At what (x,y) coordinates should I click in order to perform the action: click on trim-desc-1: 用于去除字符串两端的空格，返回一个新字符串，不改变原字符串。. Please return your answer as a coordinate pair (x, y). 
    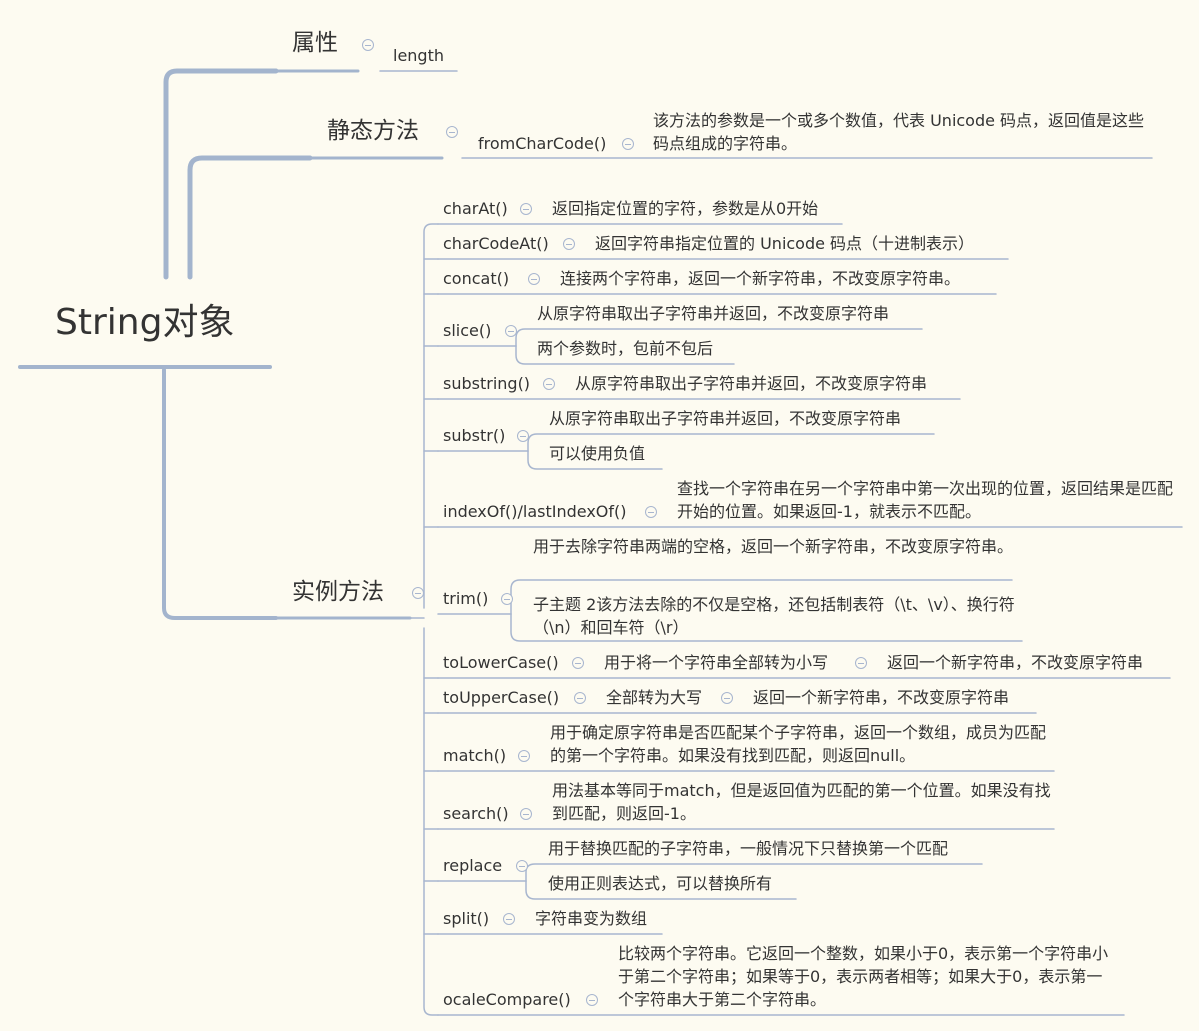
    Looking at the image, I should click on (773, 546).